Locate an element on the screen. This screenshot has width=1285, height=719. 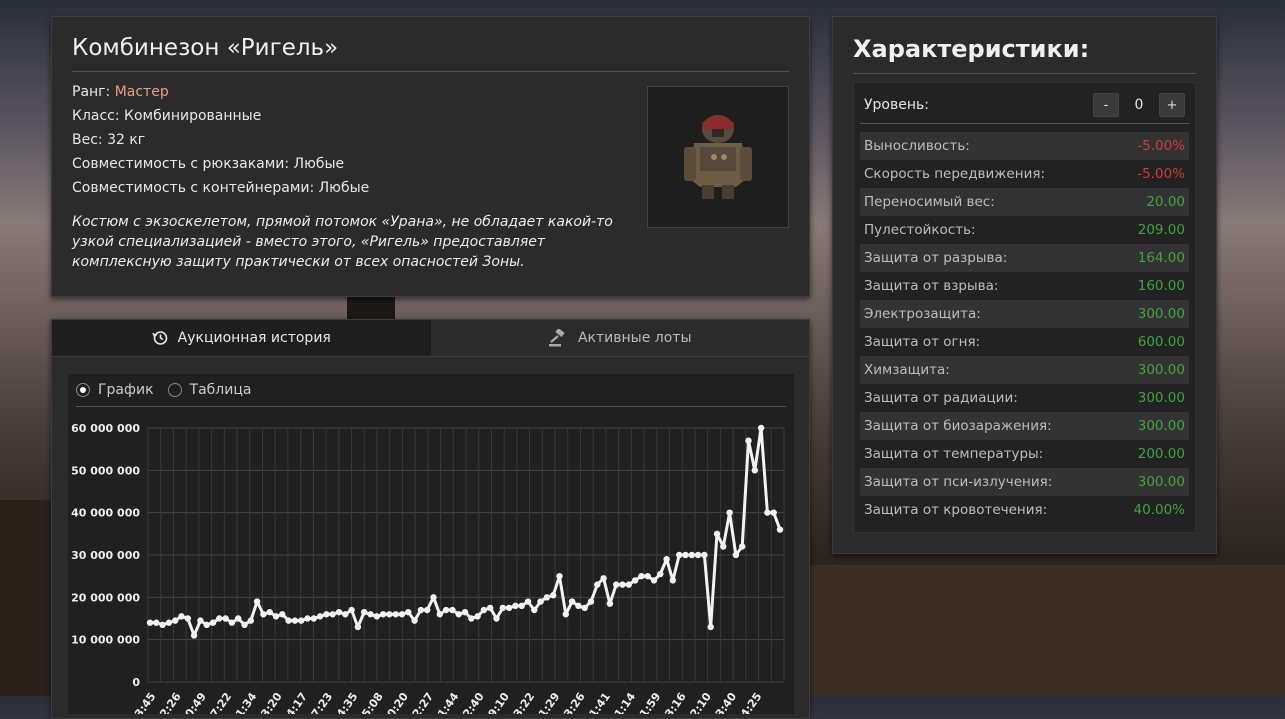
radio-table: Таблица is located at coordinates (209, 390).